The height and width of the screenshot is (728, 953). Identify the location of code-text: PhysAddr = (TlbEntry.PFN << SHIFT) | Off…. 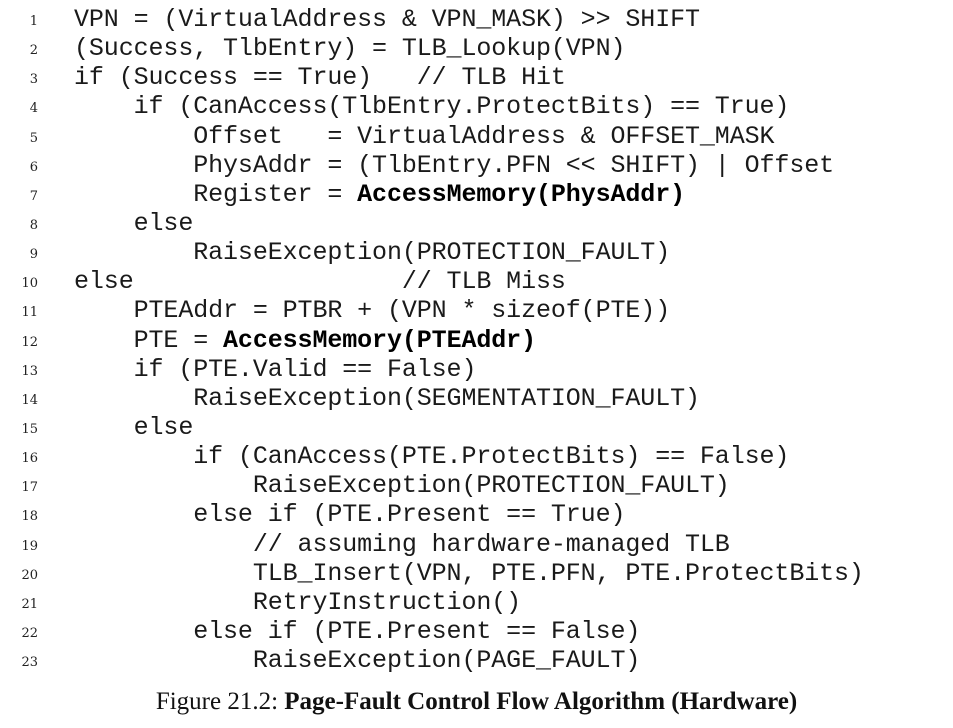
(454, 165).